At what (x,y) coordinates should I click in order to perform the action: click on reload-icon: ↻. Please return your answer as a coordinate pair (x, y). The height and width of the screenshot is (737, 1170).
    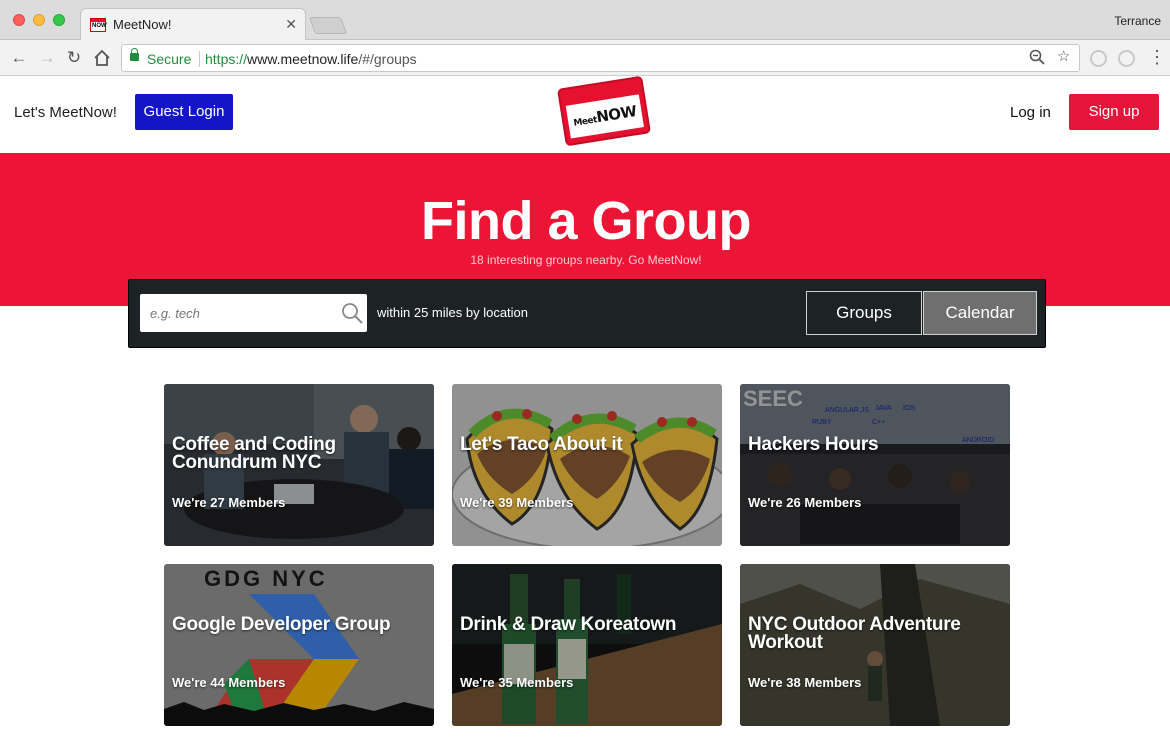
    Looking at the image, I should click on (74, 58).